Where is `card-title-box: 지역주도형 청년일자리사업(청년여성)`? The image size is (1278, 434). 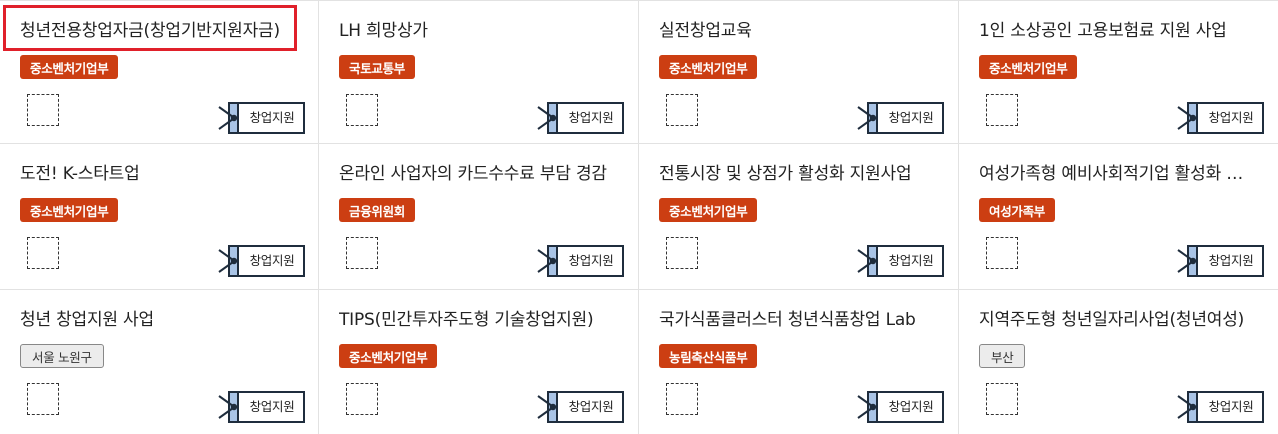 card-title-box: 지역주도형 청년일자리사업(청년여성) is located at coordinates (1111, 317).